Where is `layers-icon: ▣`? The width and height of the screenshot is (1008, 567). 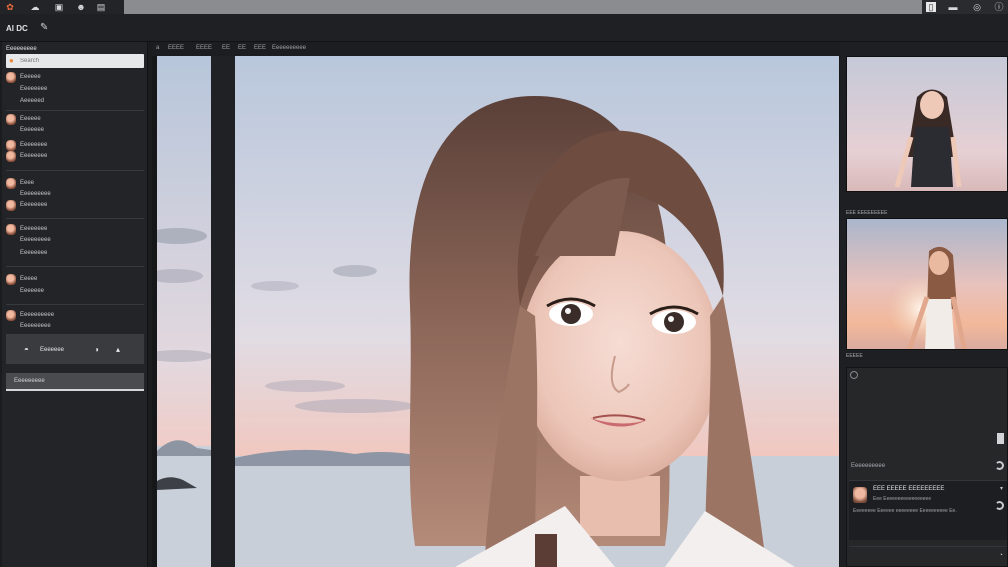 layers-icon: ▣ is located at coordinates (59, 7).